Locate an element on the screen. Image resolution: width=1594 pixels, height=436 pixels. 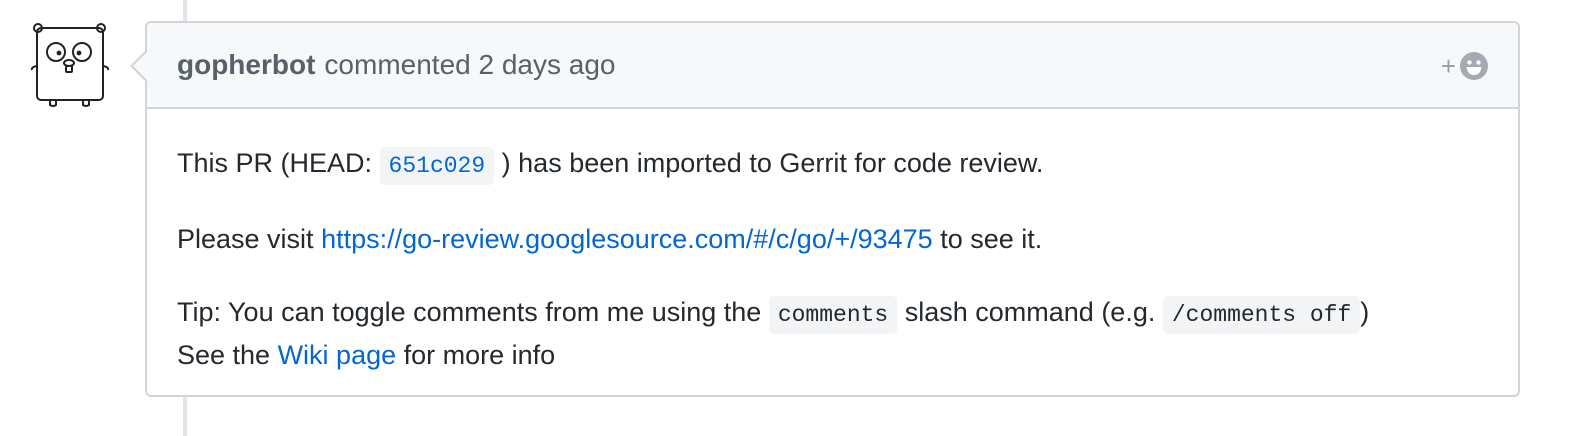
author-link: gopherbot is located at coordinates (246, 64).